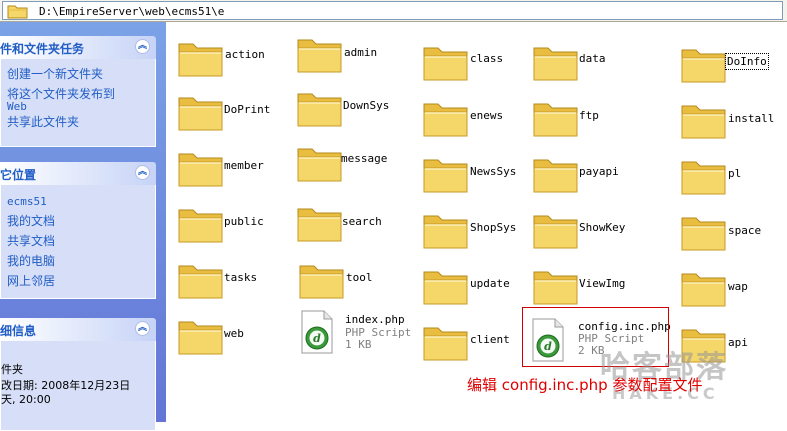 This screenshot has width=787, height=431. What do you see at coordinates (78, 103) in the screenshot?
I see `file-tasks-body: 创建一个新文件夹 将这个文件夹发布到 Web 共享此文件夹` at bounding box center [78, 103].